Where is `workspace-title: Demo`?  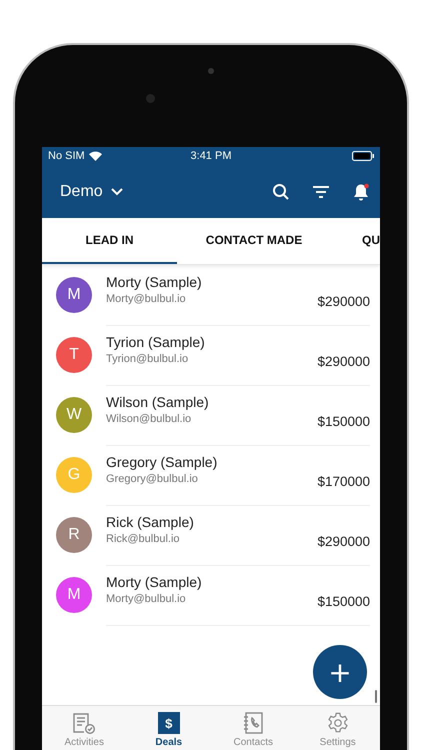 workspace-title: Demo is located at coordinates (81, 191).